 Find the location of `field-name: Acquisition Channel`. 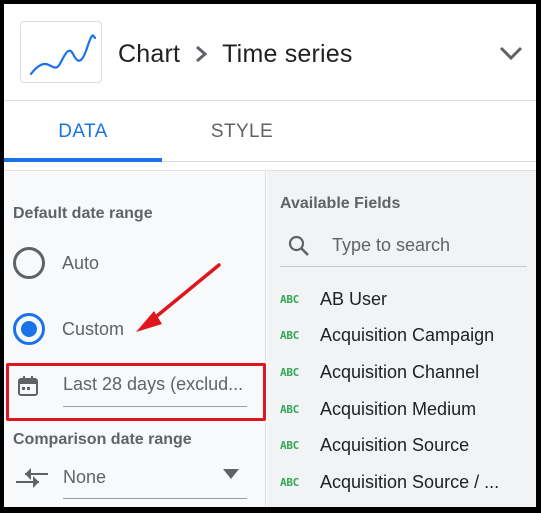

field-name: Acquisition Channel is located at coordinates (400, 371).